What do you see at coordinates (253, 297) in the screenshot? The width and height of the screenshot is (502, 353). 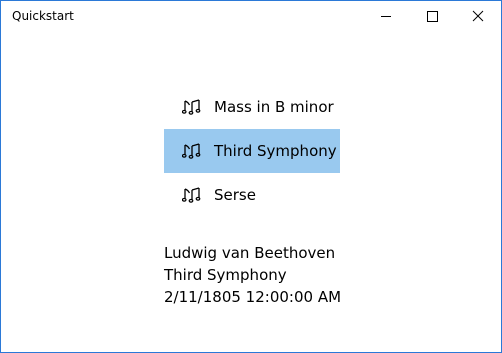 I see `release-date-text: 2/11/1805 12:00:00 AM` at bounding box center [253, 297].